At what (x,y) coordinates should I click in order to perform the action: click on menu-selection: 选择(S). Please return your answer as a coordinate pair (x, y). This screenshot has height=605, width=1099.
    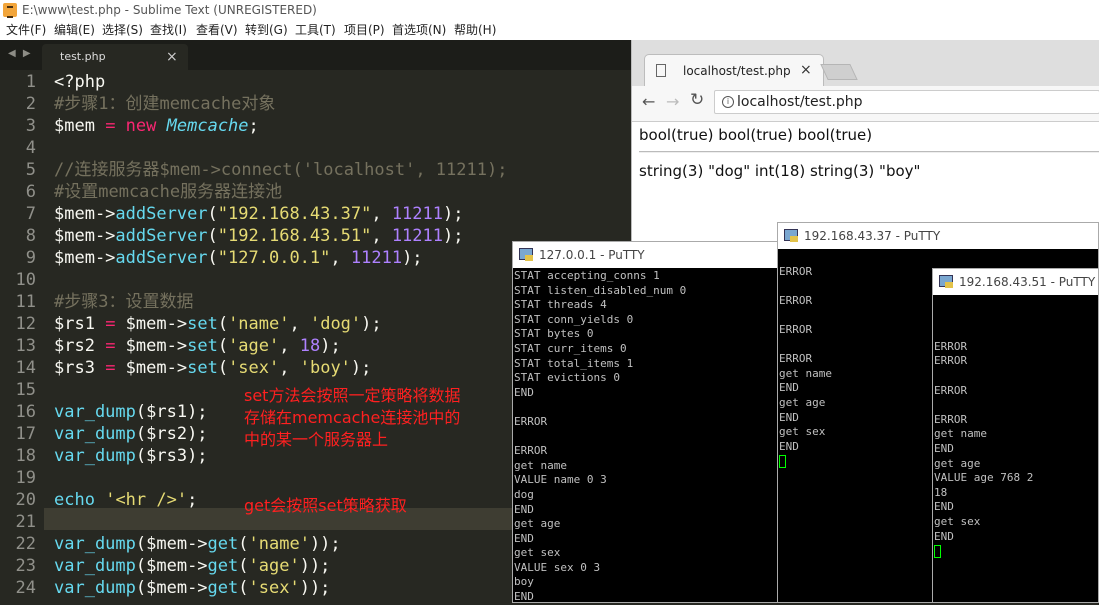
    Looking at the image, I should click on (122, 30).